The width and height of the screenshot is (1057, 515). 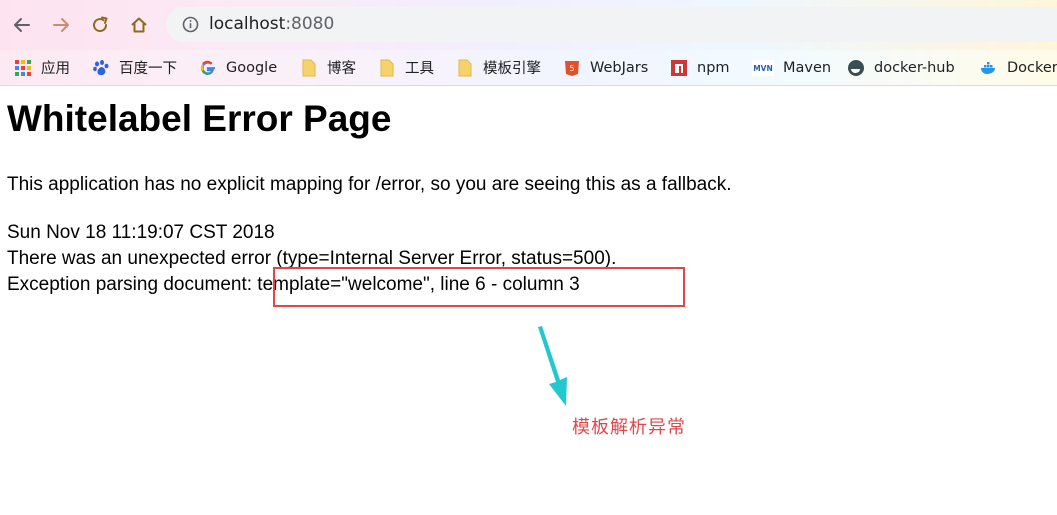 I want to click on baidu-paw-icon, so click(x=101, y=68).